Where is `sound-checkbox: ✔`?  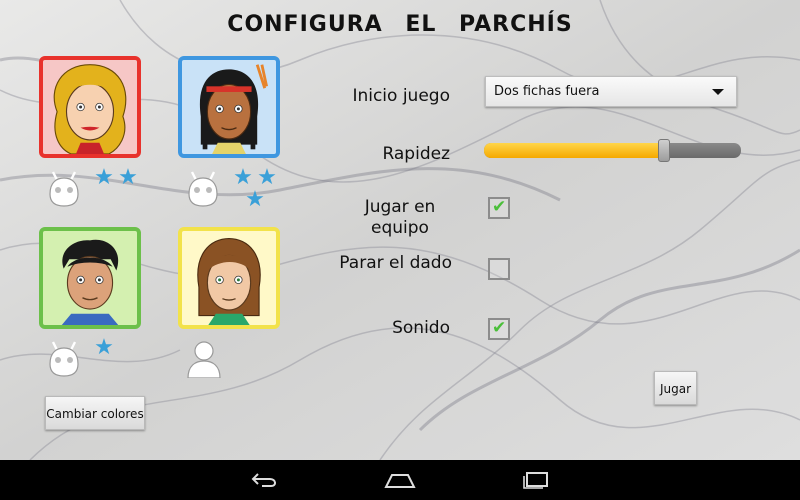
sound-checkbox: ✔ is located at coordinates (499, 329).